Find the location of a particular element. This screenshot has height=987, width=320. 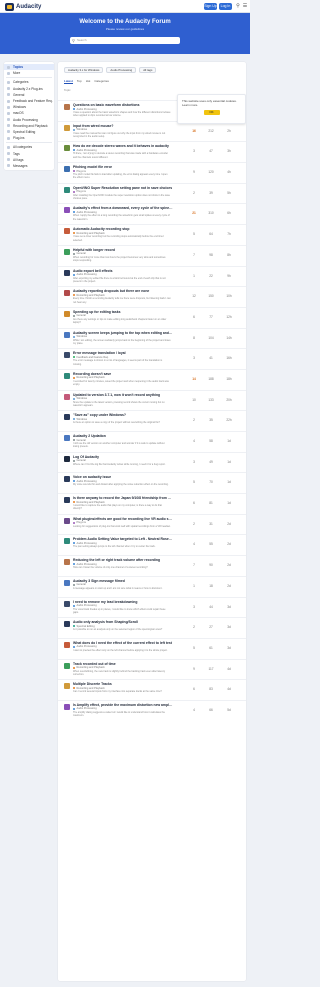

topic-title: Audacity 2 Updation is located at coordinates (123, 436).